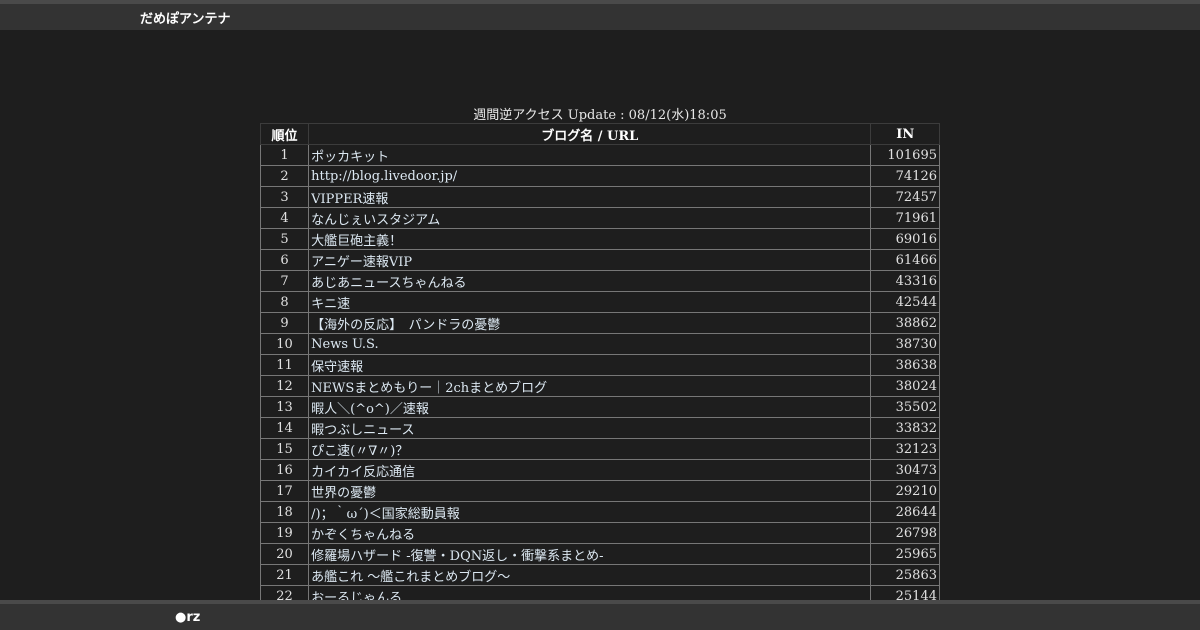  What do you see at coordinates (284, 491) in the screenshot?
I see `rank-cell: 17` at bounding box center [284, 491].